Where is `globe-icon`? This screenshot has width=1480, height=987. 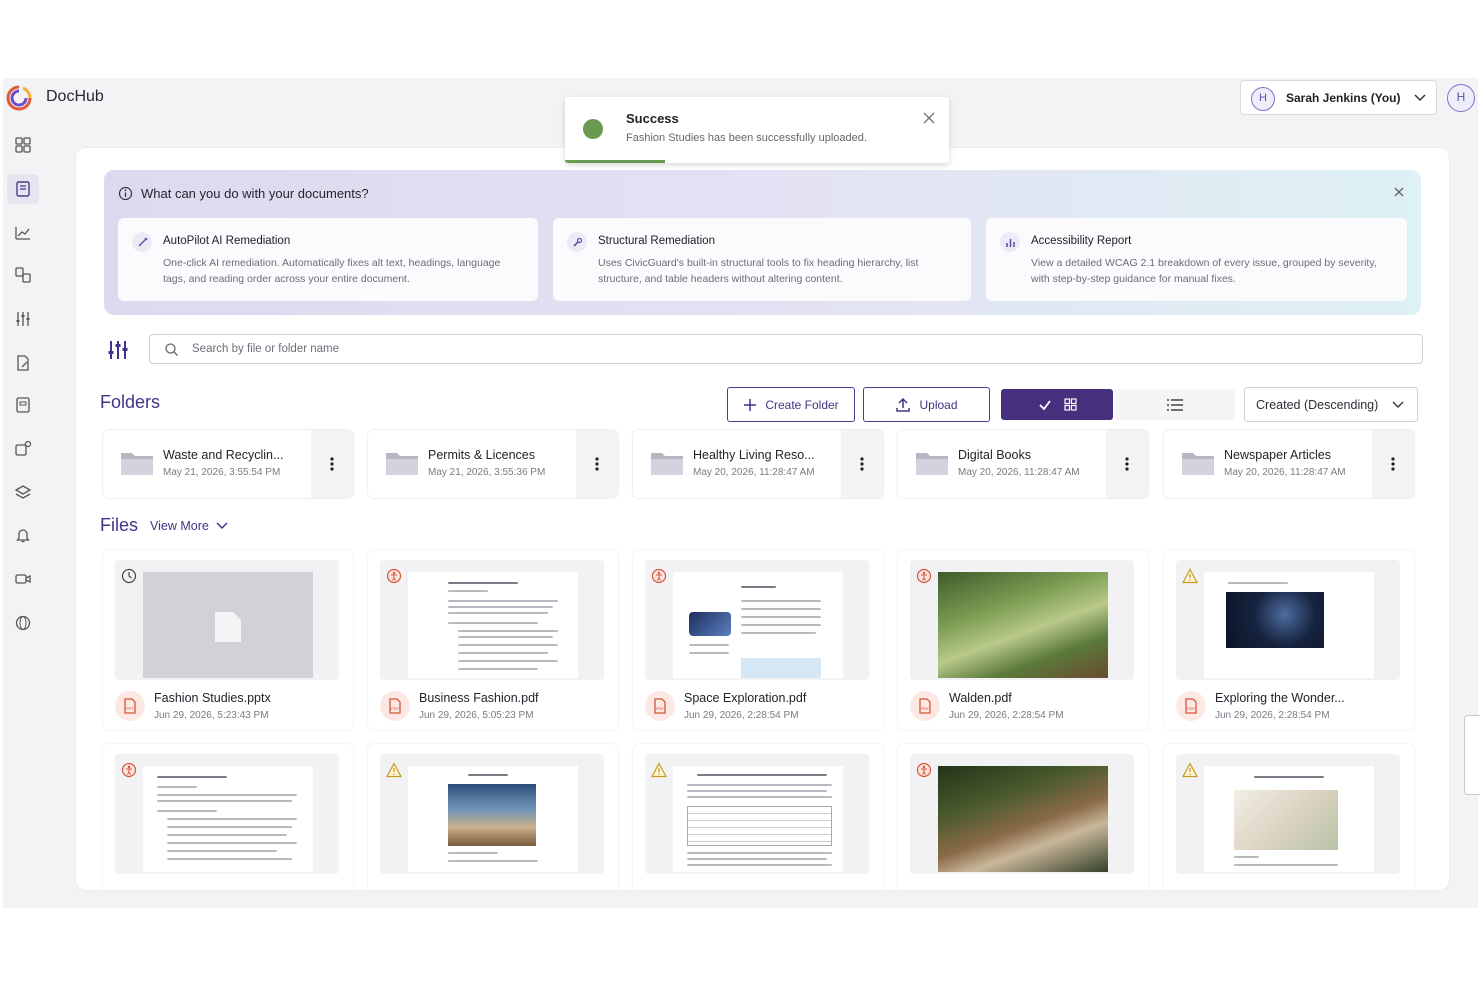 globe-icon is located at coordinates (23, 623).